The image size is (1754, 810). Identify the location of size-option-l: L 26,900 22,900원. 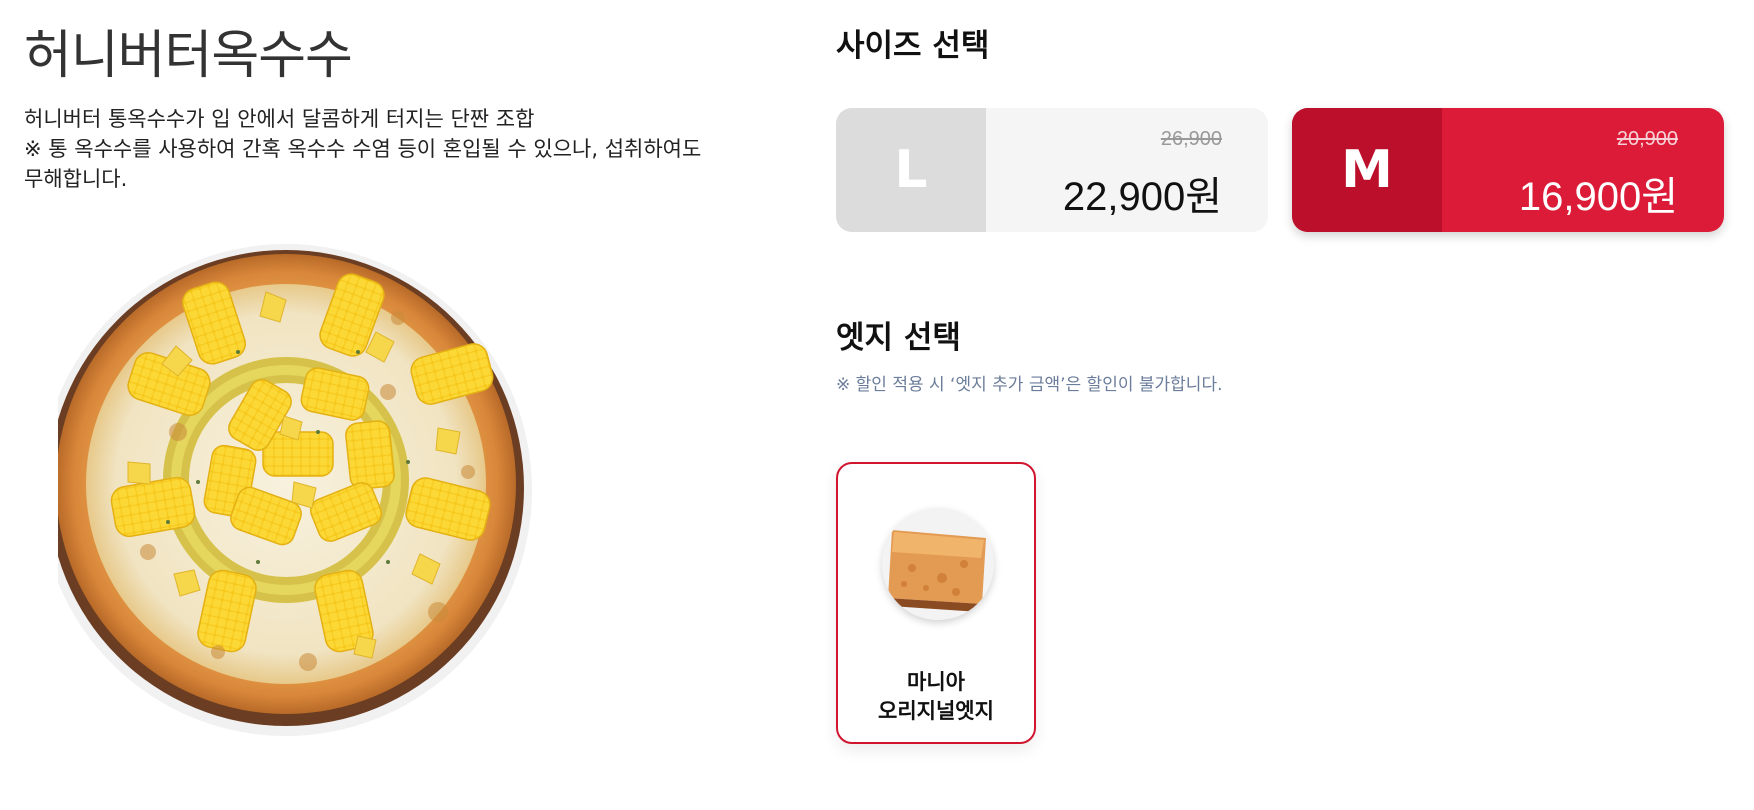
(1052, 170).